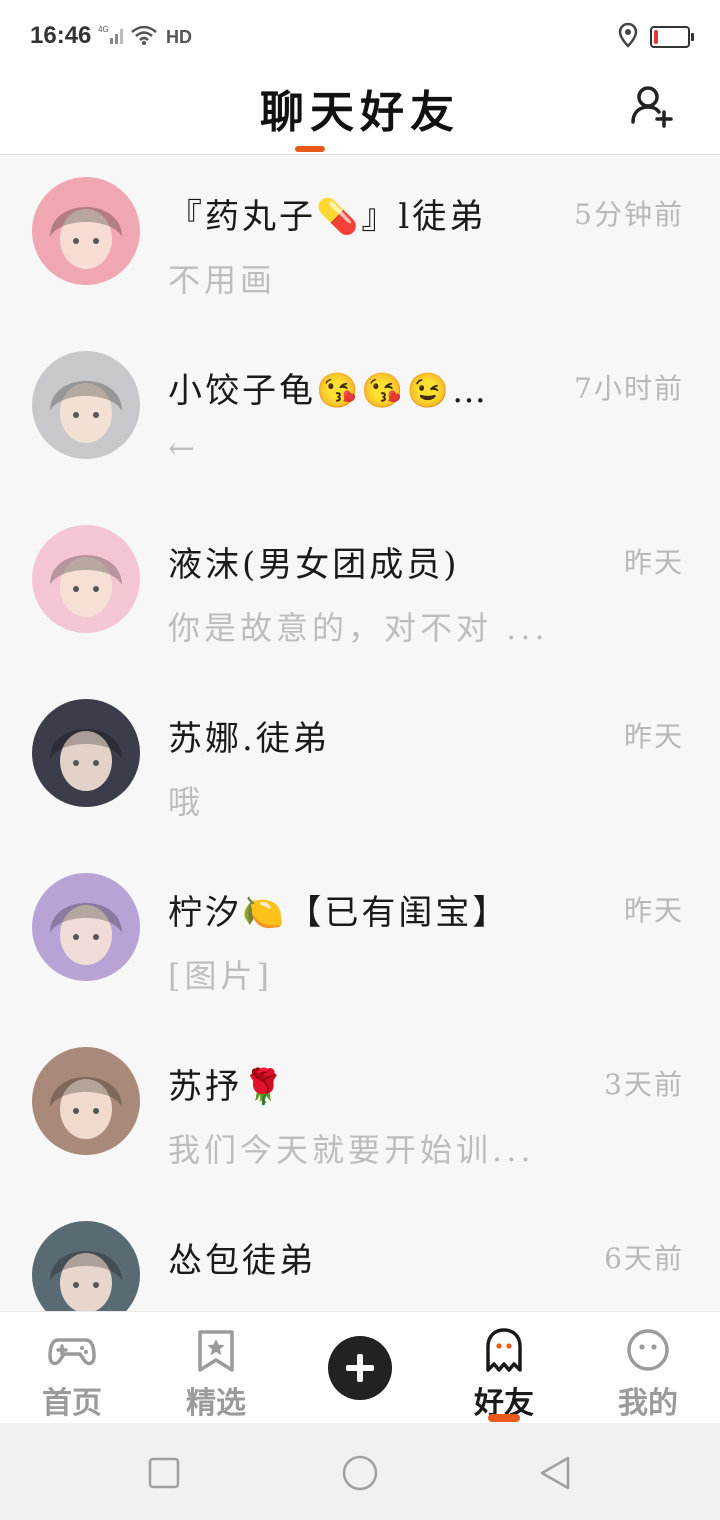 This screenshot has height=1520, width=720. Describe the element at coordinates (672, 37) in the screenshot. I see `battery-icon` at that location.